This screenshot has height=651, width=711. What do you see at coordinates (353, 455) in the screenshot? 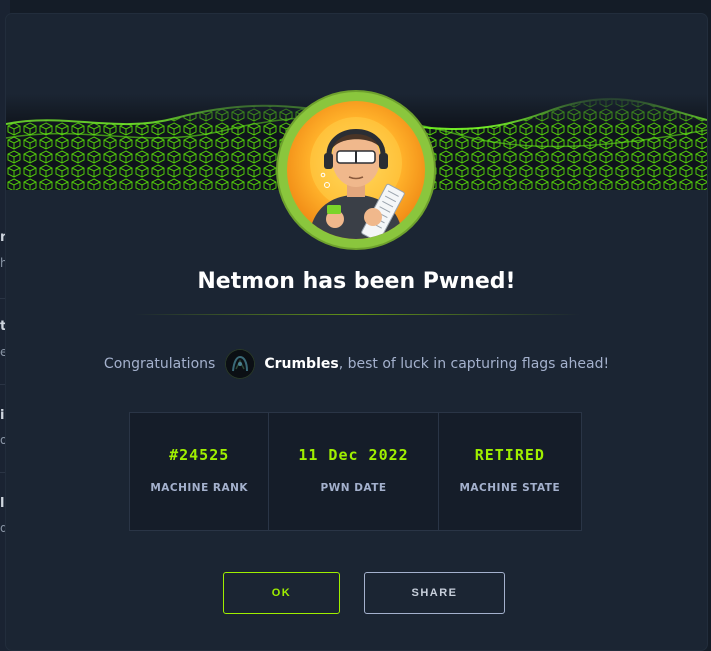
I see `stat-value: 11 Dec 2022` at bounding box center [353, 455].